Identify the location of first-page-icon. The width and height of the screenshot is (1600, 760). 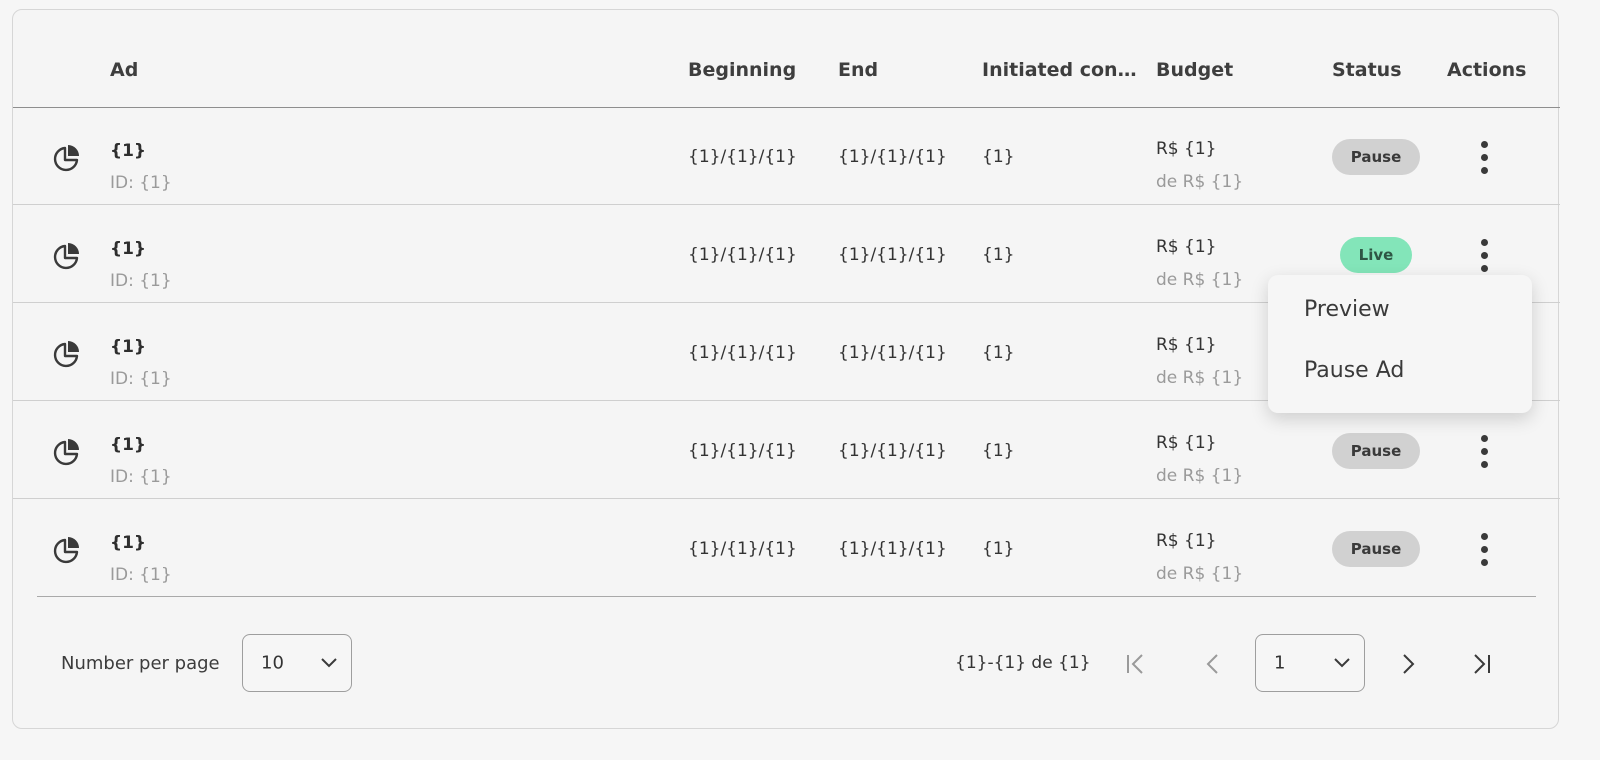
(1136, 664).